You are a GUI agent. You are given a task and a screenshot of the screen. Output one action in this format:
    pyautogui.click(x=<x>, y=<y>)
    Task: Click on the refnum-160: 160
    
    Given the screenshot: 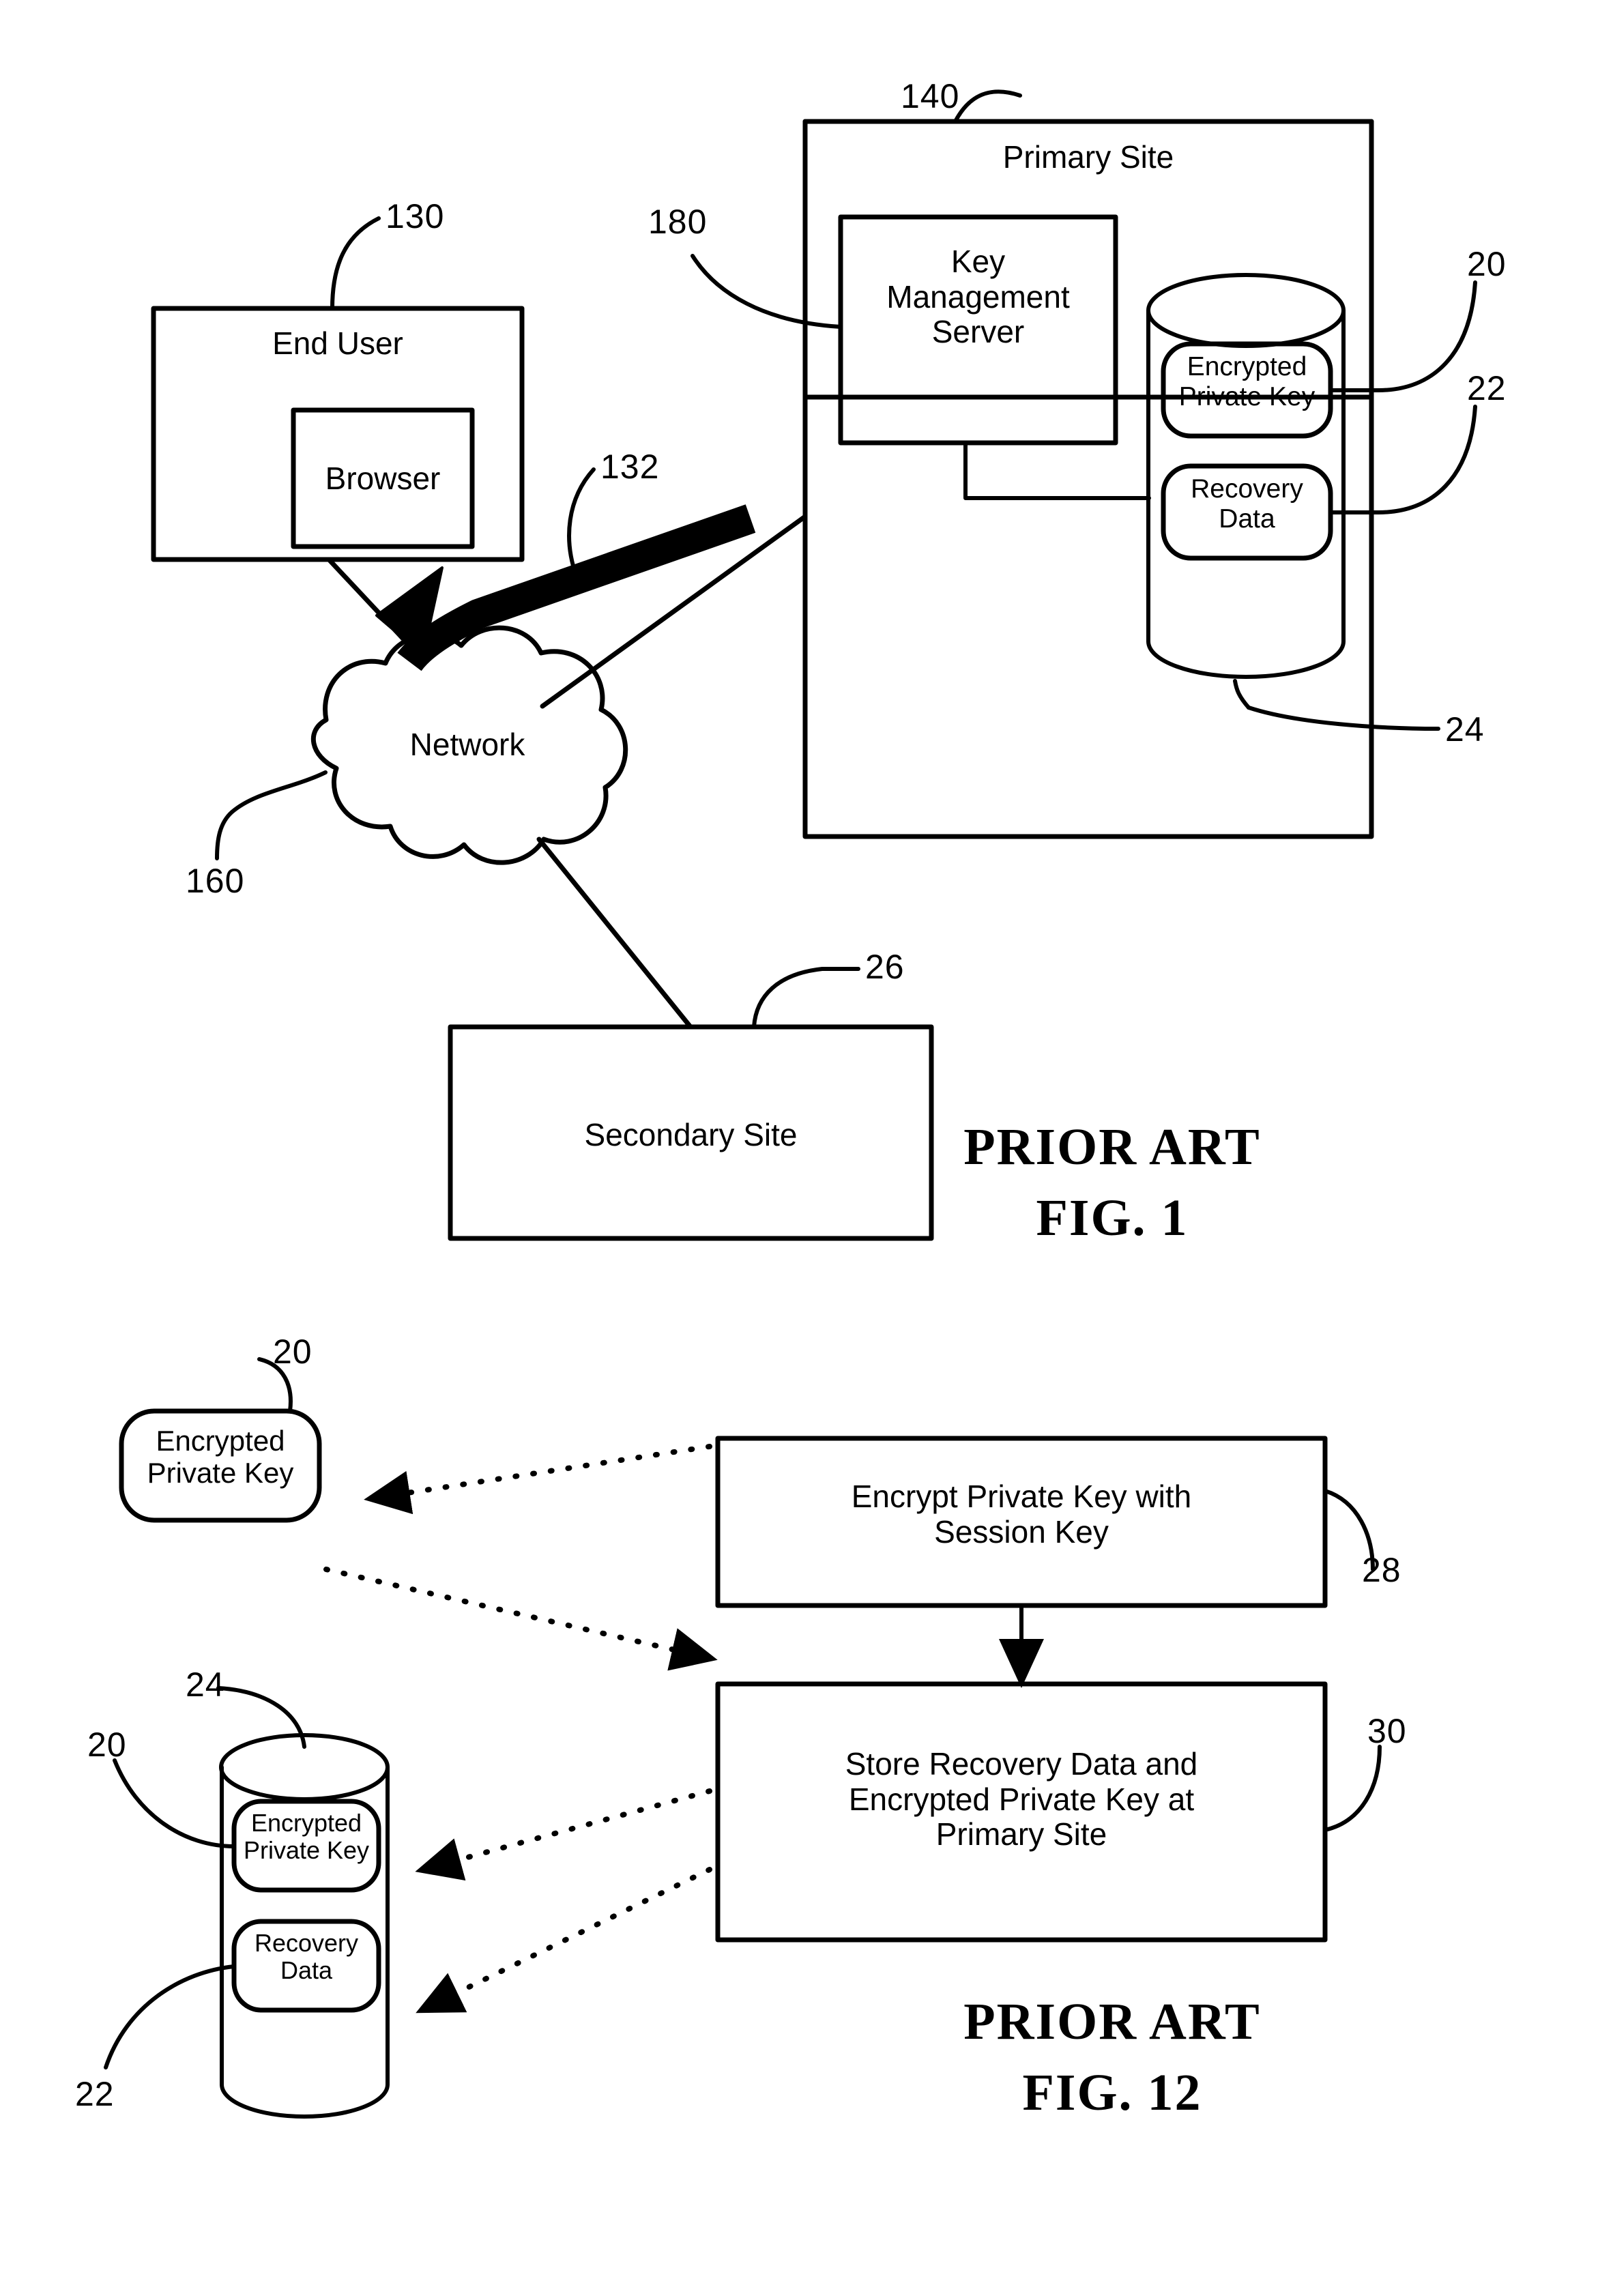 What is the action you would take?
    pyautogui.click(x=215, y=881)
    